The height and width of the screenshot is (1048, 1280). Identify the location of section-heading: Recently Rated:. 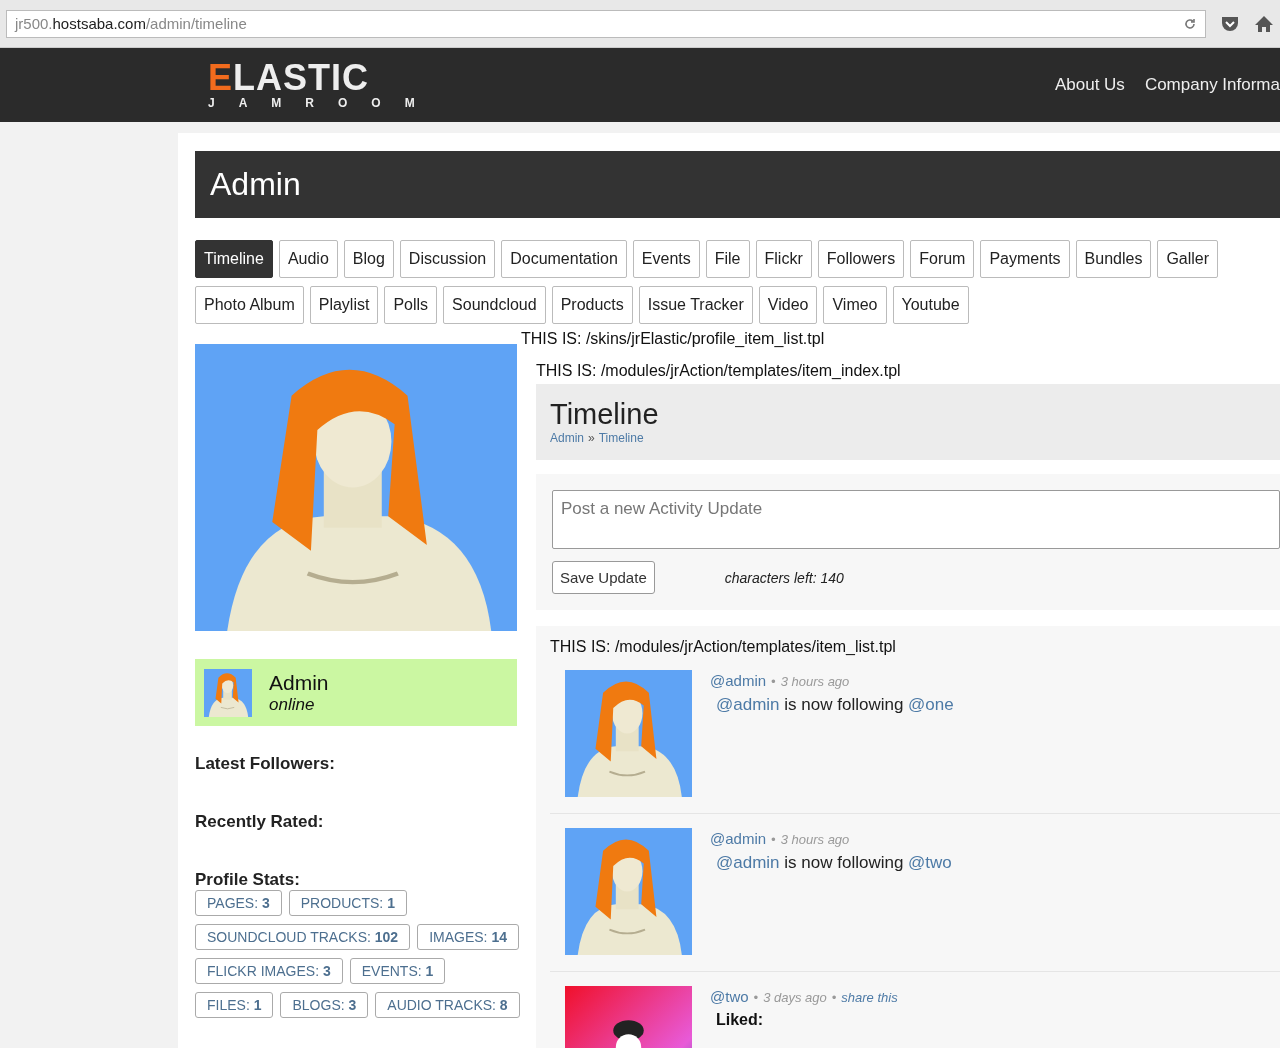
(260, 822).